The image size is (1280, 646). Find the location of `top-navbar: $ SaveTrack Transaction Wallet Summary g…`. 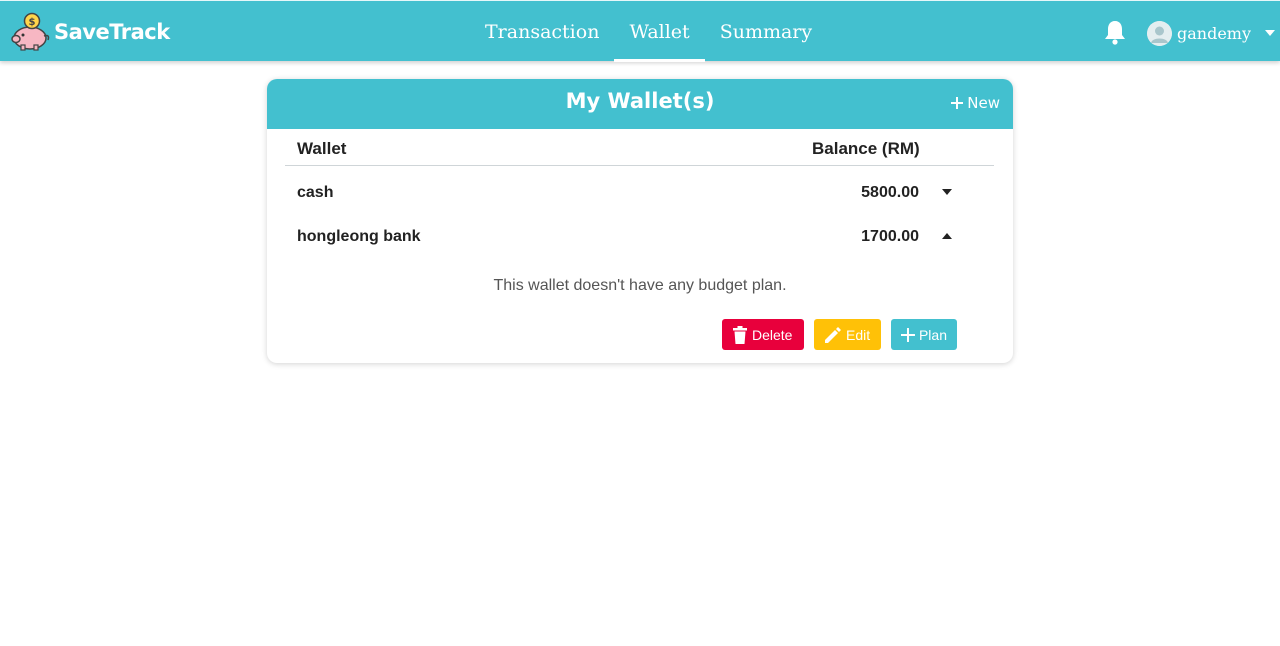

top-navbar: $ SaveTrack Transaction Wallet Summary g… is located at coordinates (640, 31).